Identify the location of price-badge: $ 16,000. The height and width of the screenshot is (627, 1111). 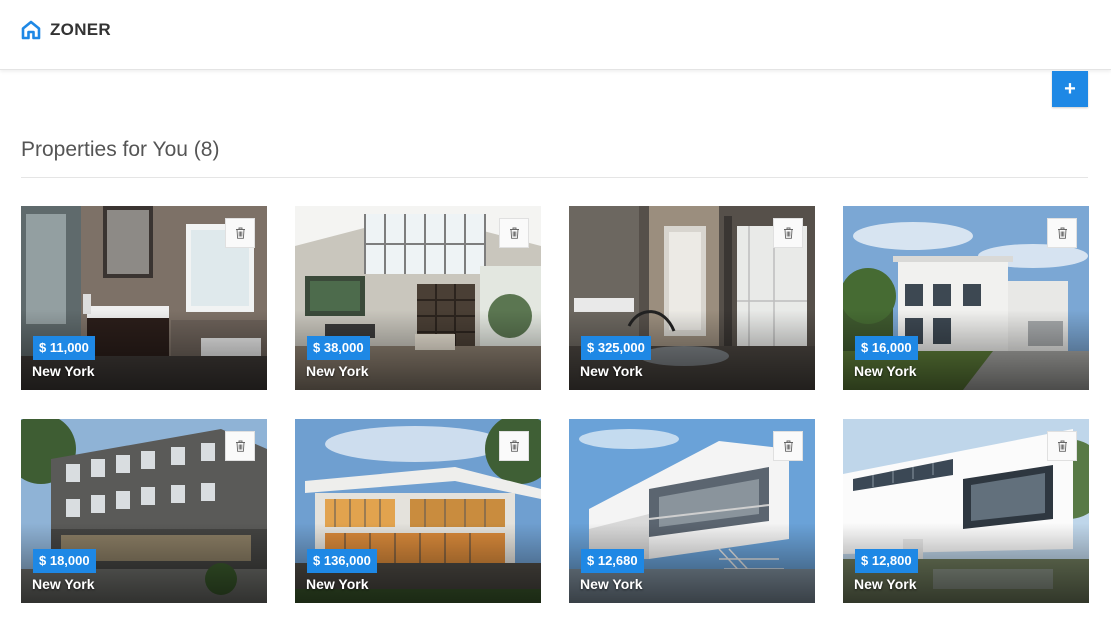
(886, 348).